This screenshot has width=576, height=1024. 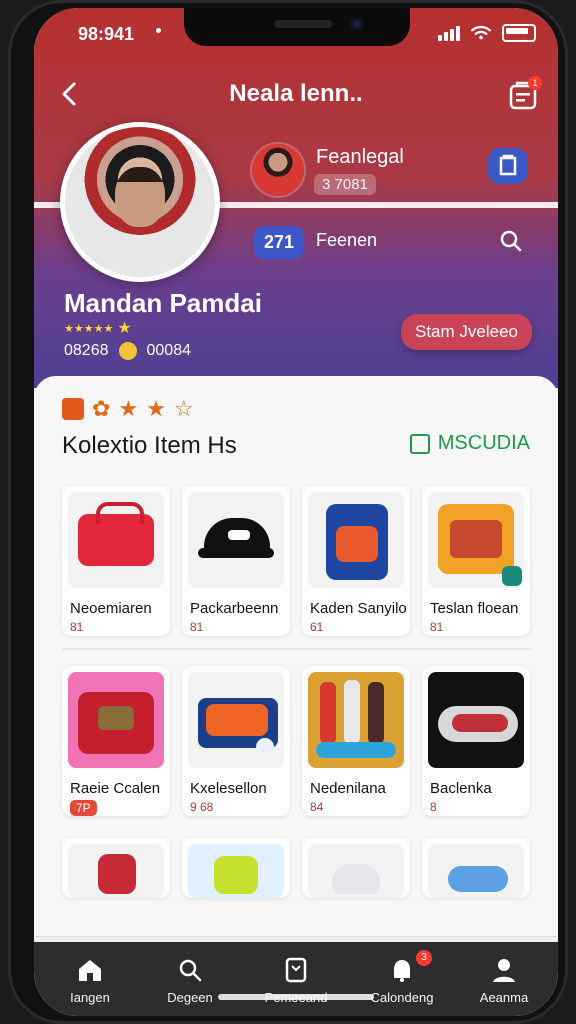 I want to click on item-price: 7P, so click(x=83, y=808).